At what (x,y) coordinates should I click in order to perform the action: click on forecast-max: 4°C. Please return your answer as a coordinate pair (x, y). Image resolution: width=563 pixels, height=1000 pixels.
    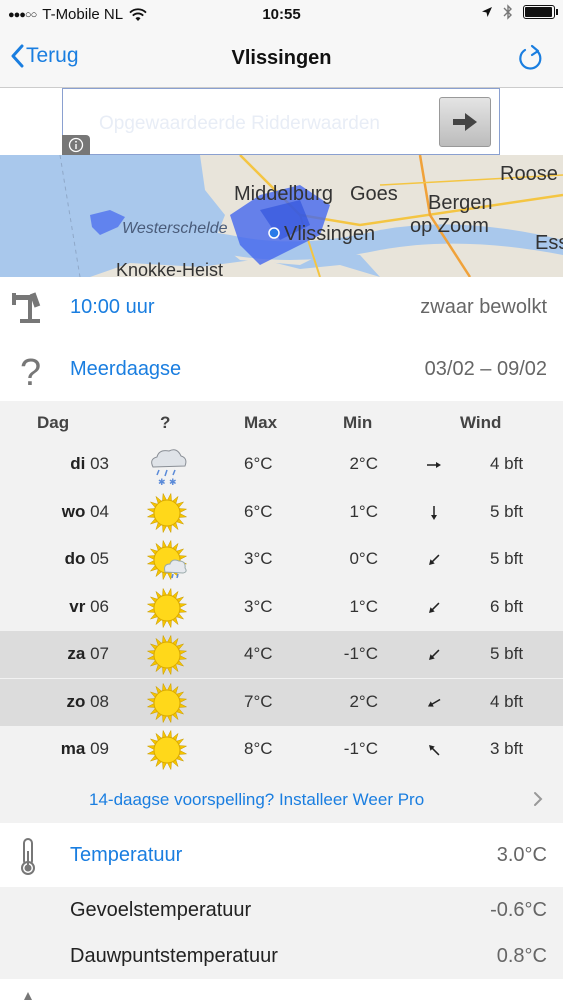
    Looking at the image, I should click on (258, 653).